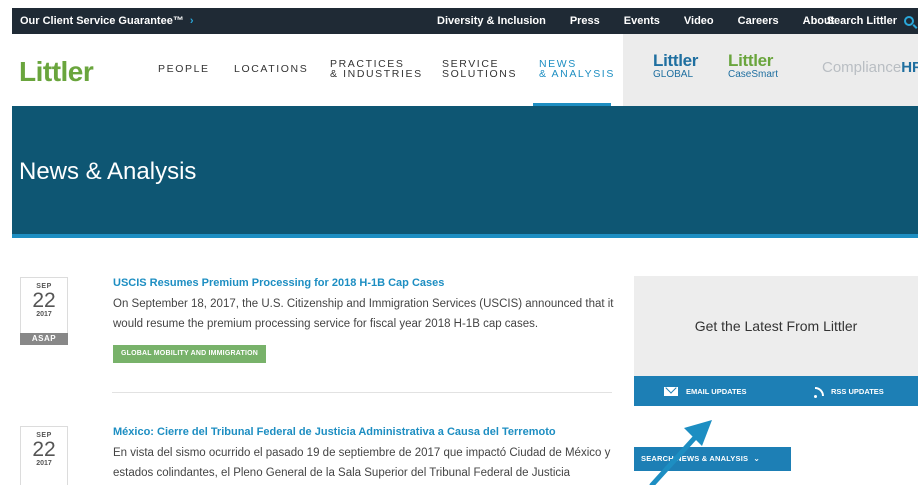 This screenshot has width=918, height=485. I want to click on newsletter-heading: Get the Latest From Littler, so click(776, 326).